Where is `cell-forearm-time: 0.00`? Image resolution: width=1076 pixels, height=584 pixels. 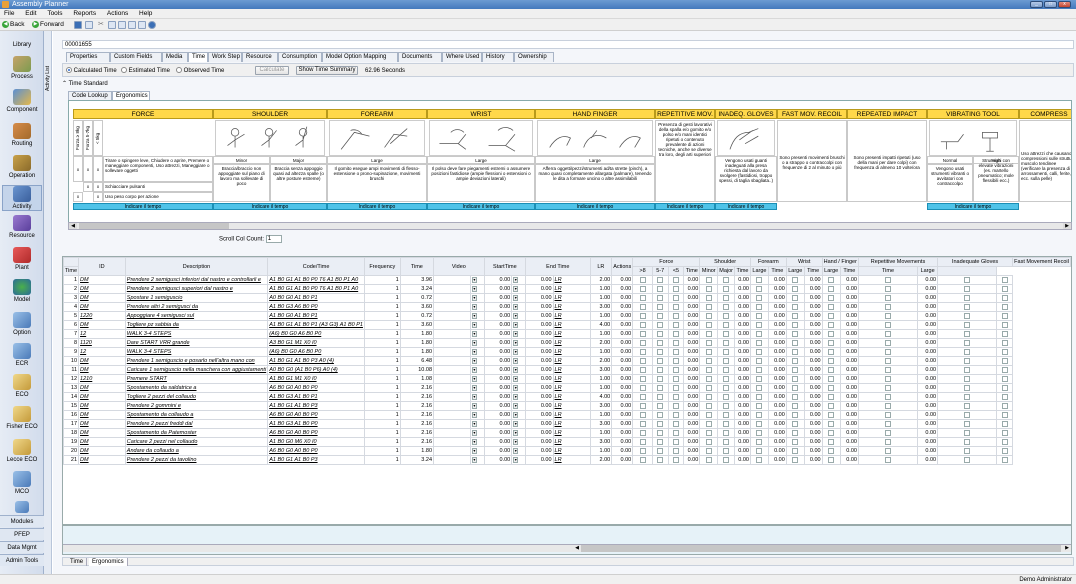
cell-forearm-time: 0.00 is located at coordinates (742, 334).